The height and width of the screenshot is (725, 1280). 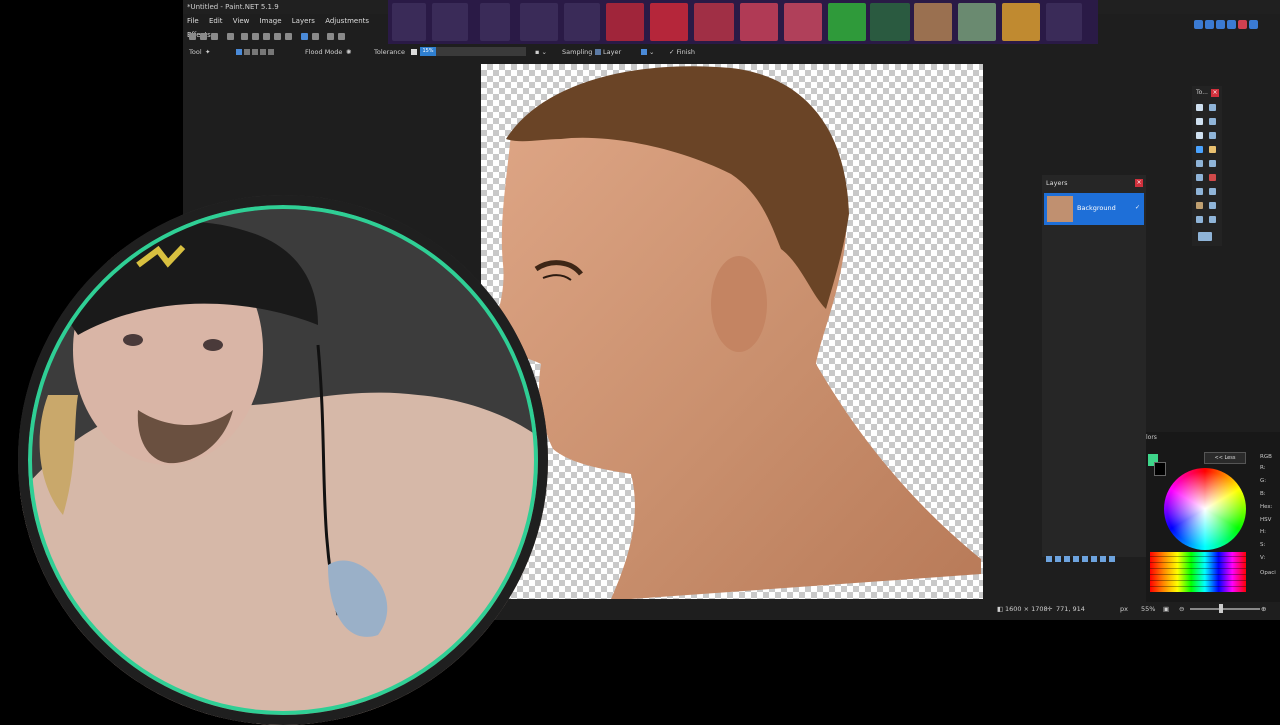 I want to click on text-tool-icon, so click(x=1199, y=219).